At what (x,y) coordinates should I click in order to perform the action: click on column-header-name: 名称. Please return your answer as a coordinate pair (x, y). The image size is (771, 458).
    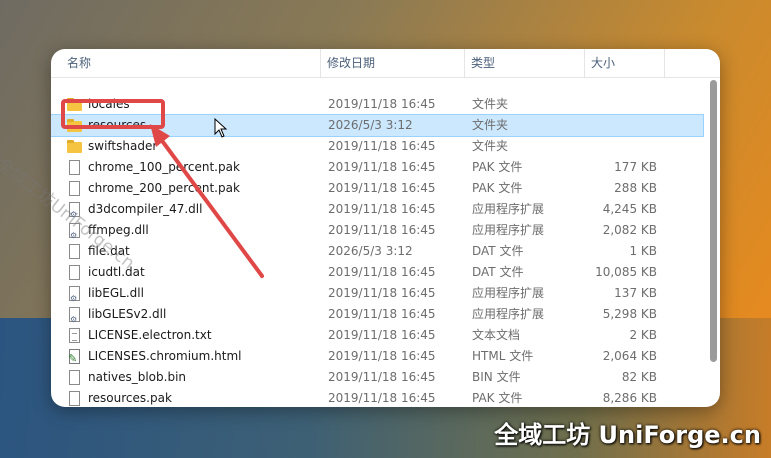
    Looking at the image, I should click on (186, 63).